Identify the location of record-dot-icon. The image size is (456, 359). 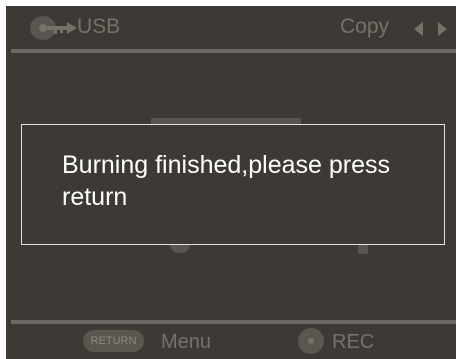
(311, 341).